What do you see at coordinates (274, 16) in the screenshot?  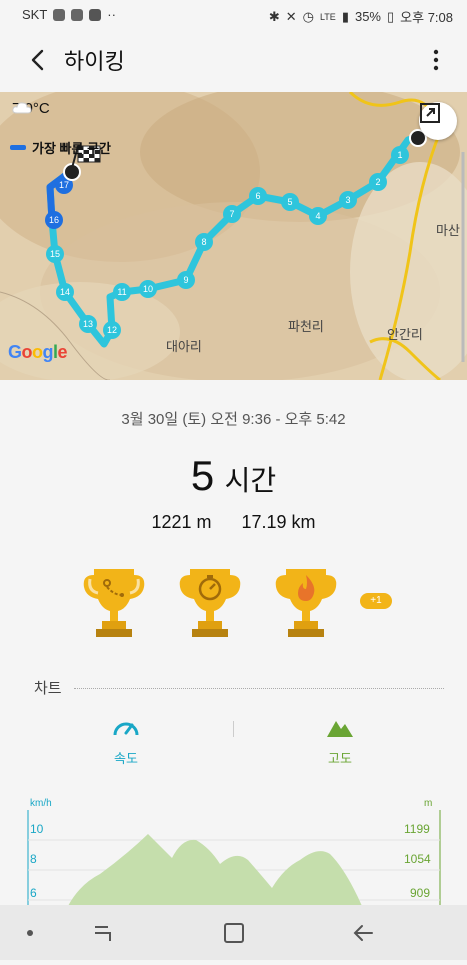 I see `bluetooth-icon: ✱` at bounding box center [274, 16].